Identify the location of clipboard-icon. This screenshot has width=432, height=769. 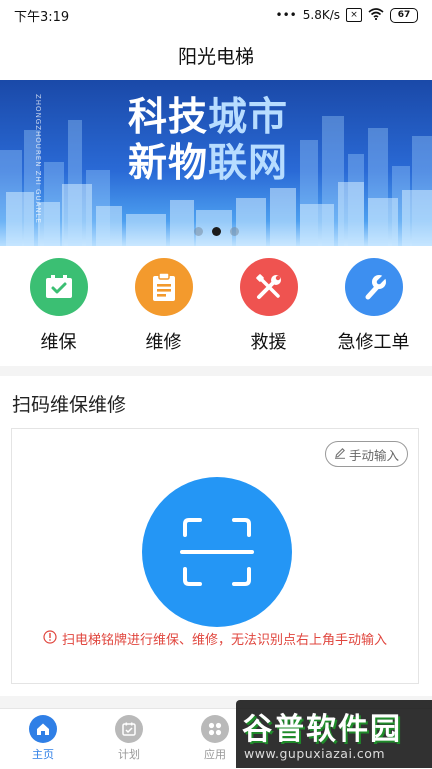
(163, 287).